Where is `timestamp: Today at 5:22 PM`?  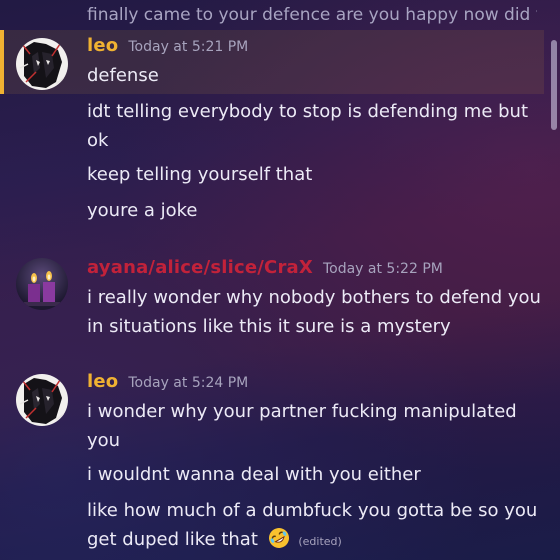 timestamp: Today at 5:22 PM is located at coordinates (383, 269).